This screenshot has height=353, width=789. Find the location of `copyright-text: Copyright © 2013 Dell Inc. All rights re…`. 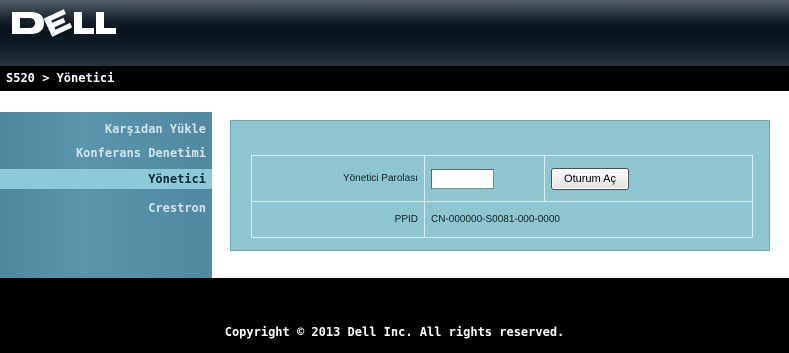

copyright-text: Copyright © 2013 Dell Inc. All rights re… is located at coordinates (394, 332).